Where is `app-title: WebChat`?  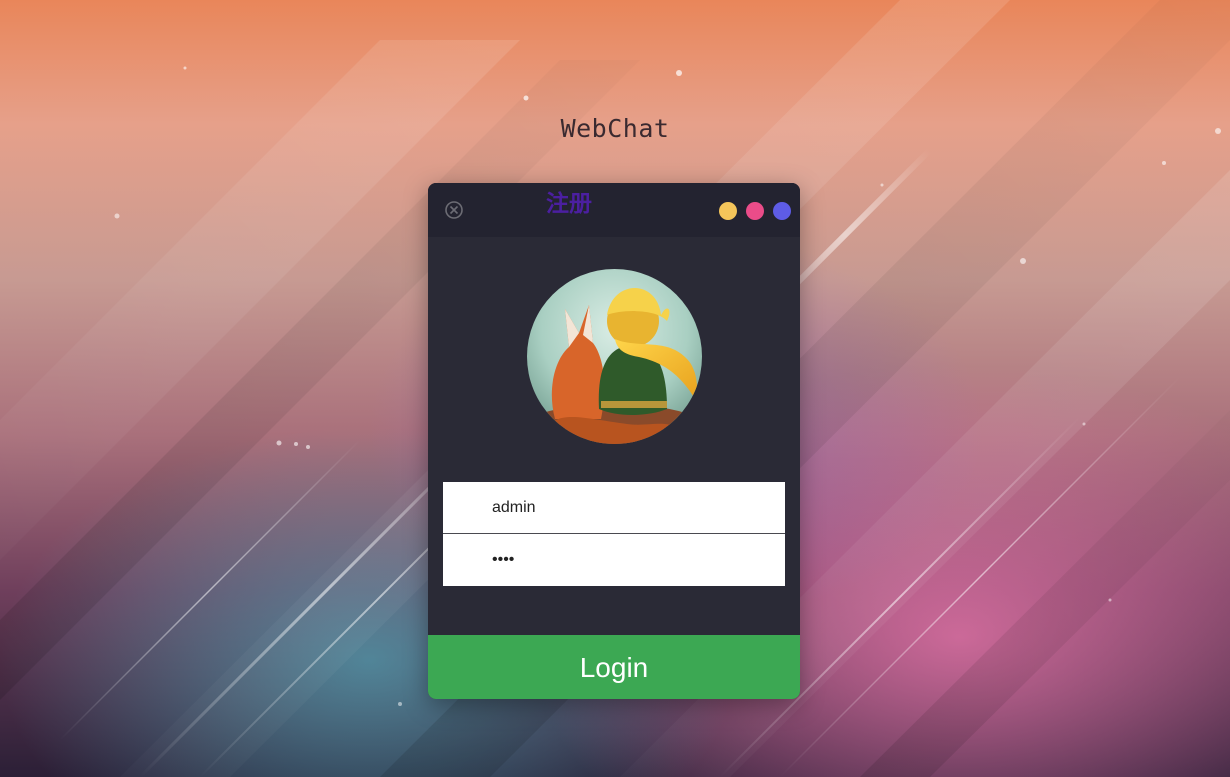
app-title: WebChat is located at coordinates (615, 128).